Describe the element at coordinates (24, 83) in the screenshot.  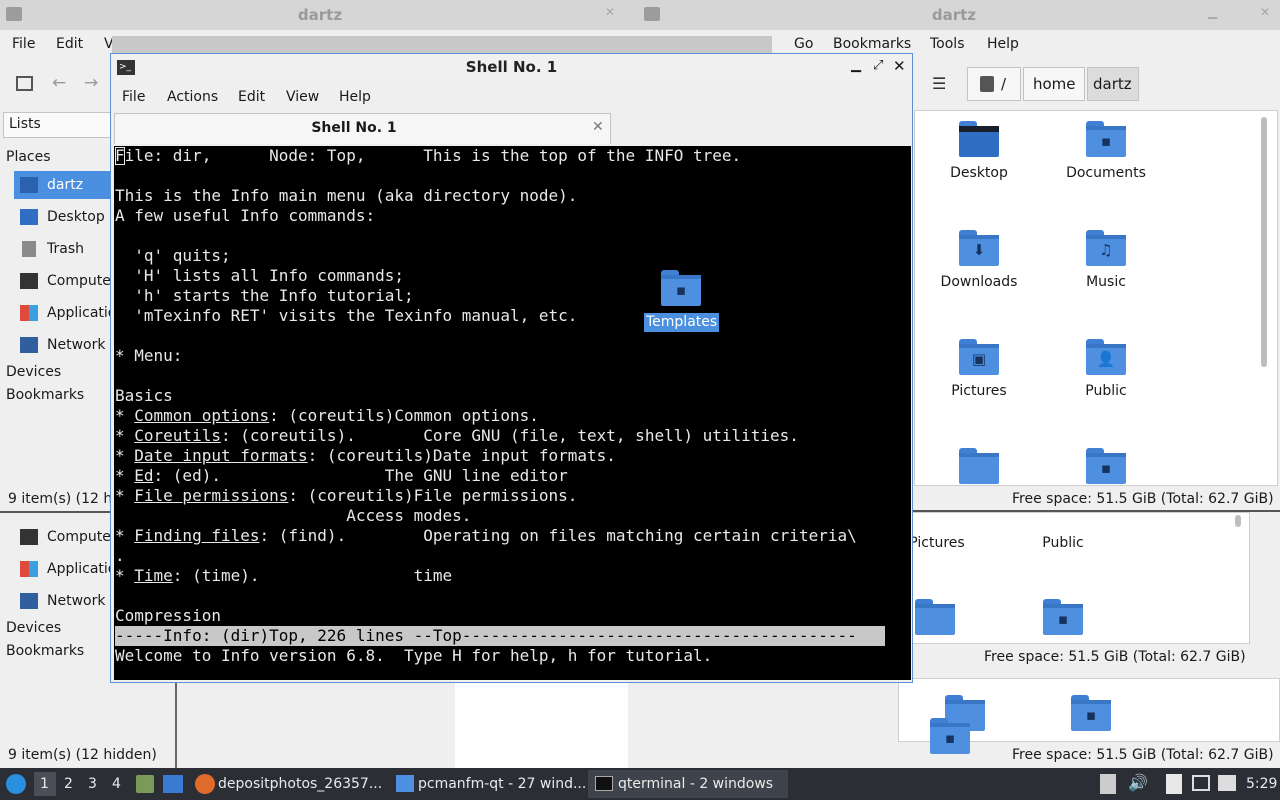
I see `new-tab-icon` at that location.